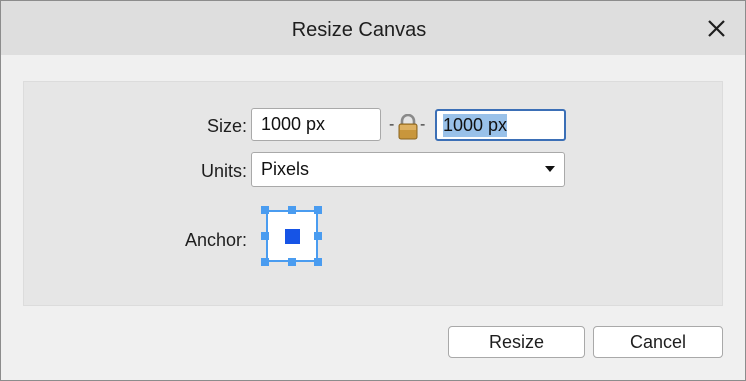  Describe the element at coordinates (226, 126) in the screenshot. I see `size-label: Size:` at that location.